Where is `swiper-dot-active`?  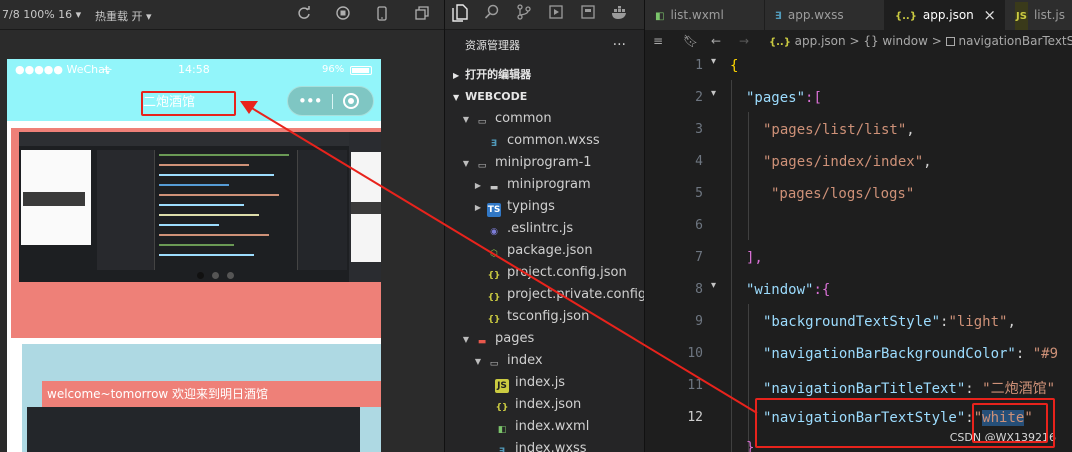 swiper-dot-active is located at coordinates (200, 275).